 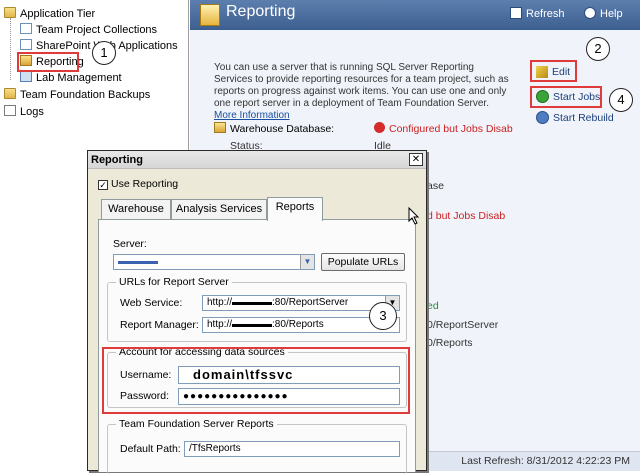 I want to click on lab-icon, so click(x=26, y=76).